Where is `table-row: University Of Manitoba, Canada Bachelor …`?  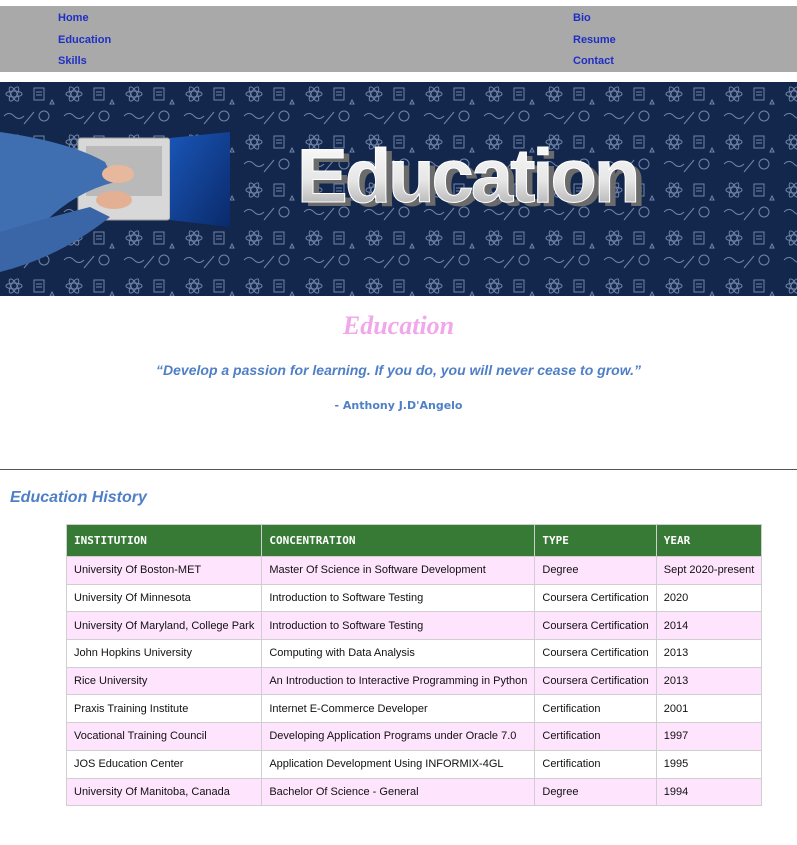 table-row: University Of Manitoba, Canada Bachelor … is located at coordinates (414, 792).